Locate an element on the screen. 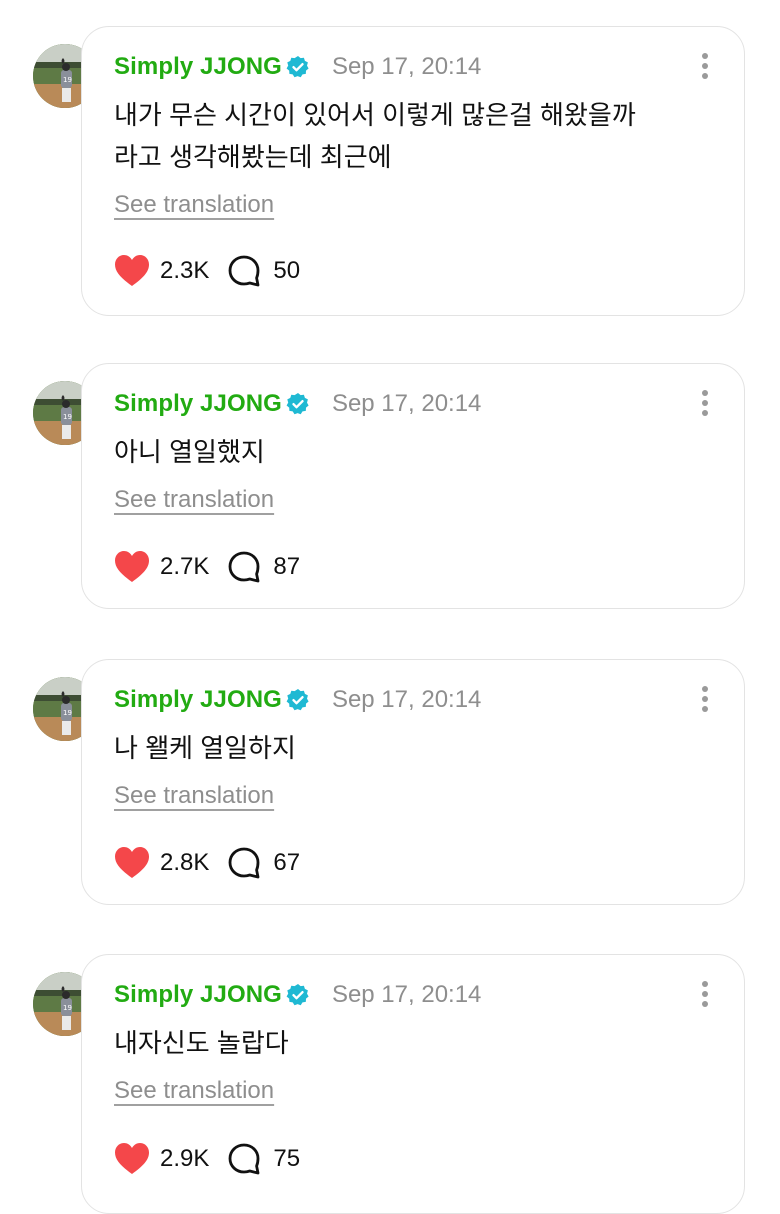  post-text: 나 왤케 열일하지 is located at coordinates (414, 748).